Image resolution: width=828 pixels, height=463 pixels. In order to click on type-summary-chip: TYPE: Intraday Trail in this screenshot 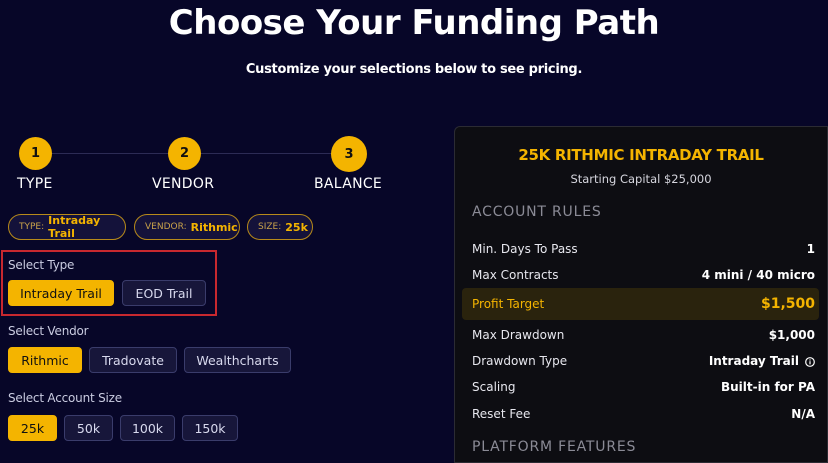, I will do `click(67, 227)`.